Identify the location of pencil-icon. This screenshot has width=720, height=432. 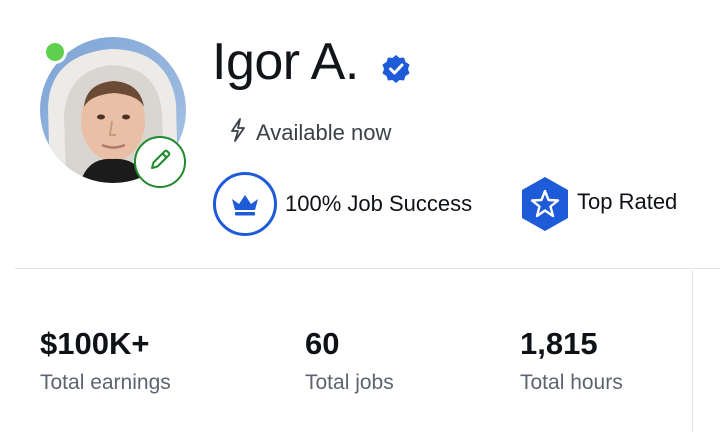
(160, 162).